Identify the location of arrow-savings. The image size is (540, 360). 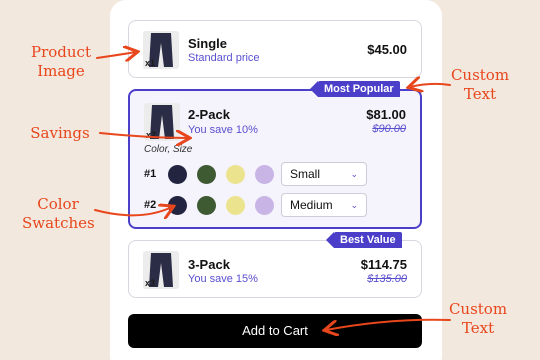
(143, 135).